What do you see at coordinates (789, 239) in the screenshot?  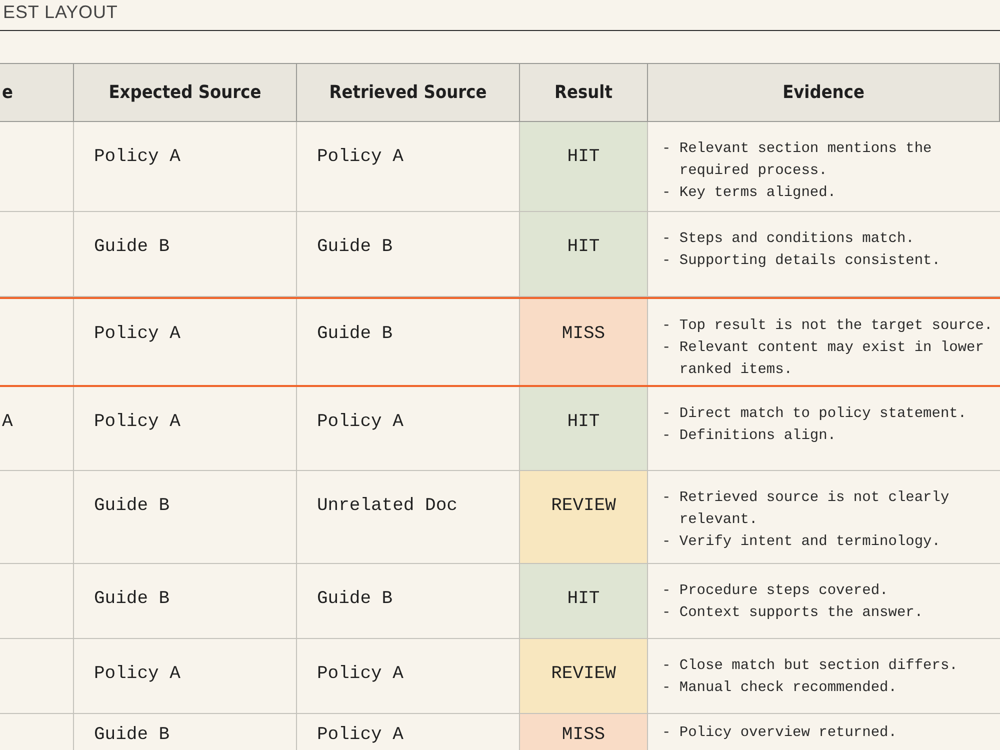 I see `evidence-note: - Steps and conditions match.` at bounding box center [789, 239].